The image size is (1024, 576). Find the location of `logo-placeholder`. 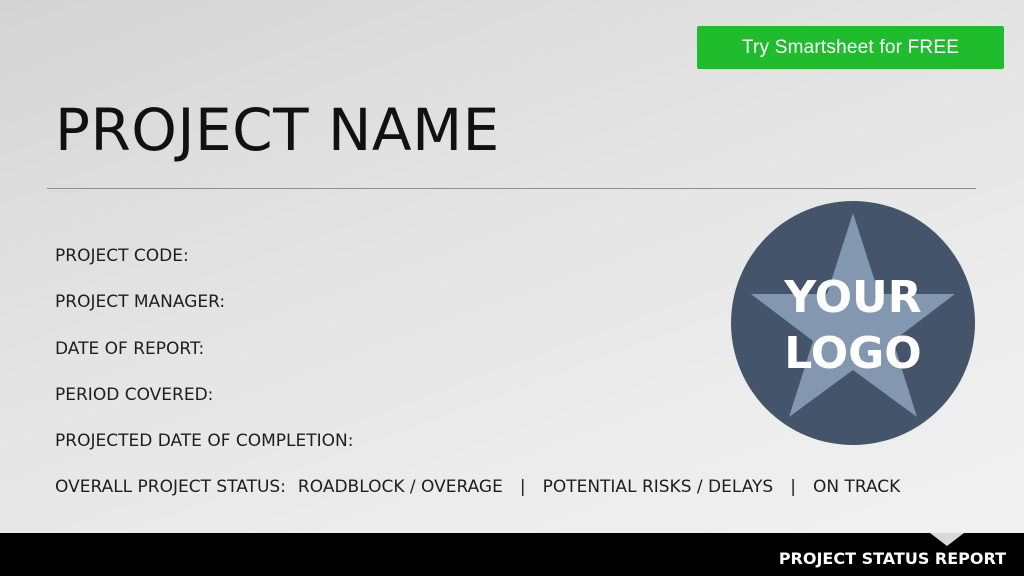

logo-placeholder is located at coordinates (853, 323).